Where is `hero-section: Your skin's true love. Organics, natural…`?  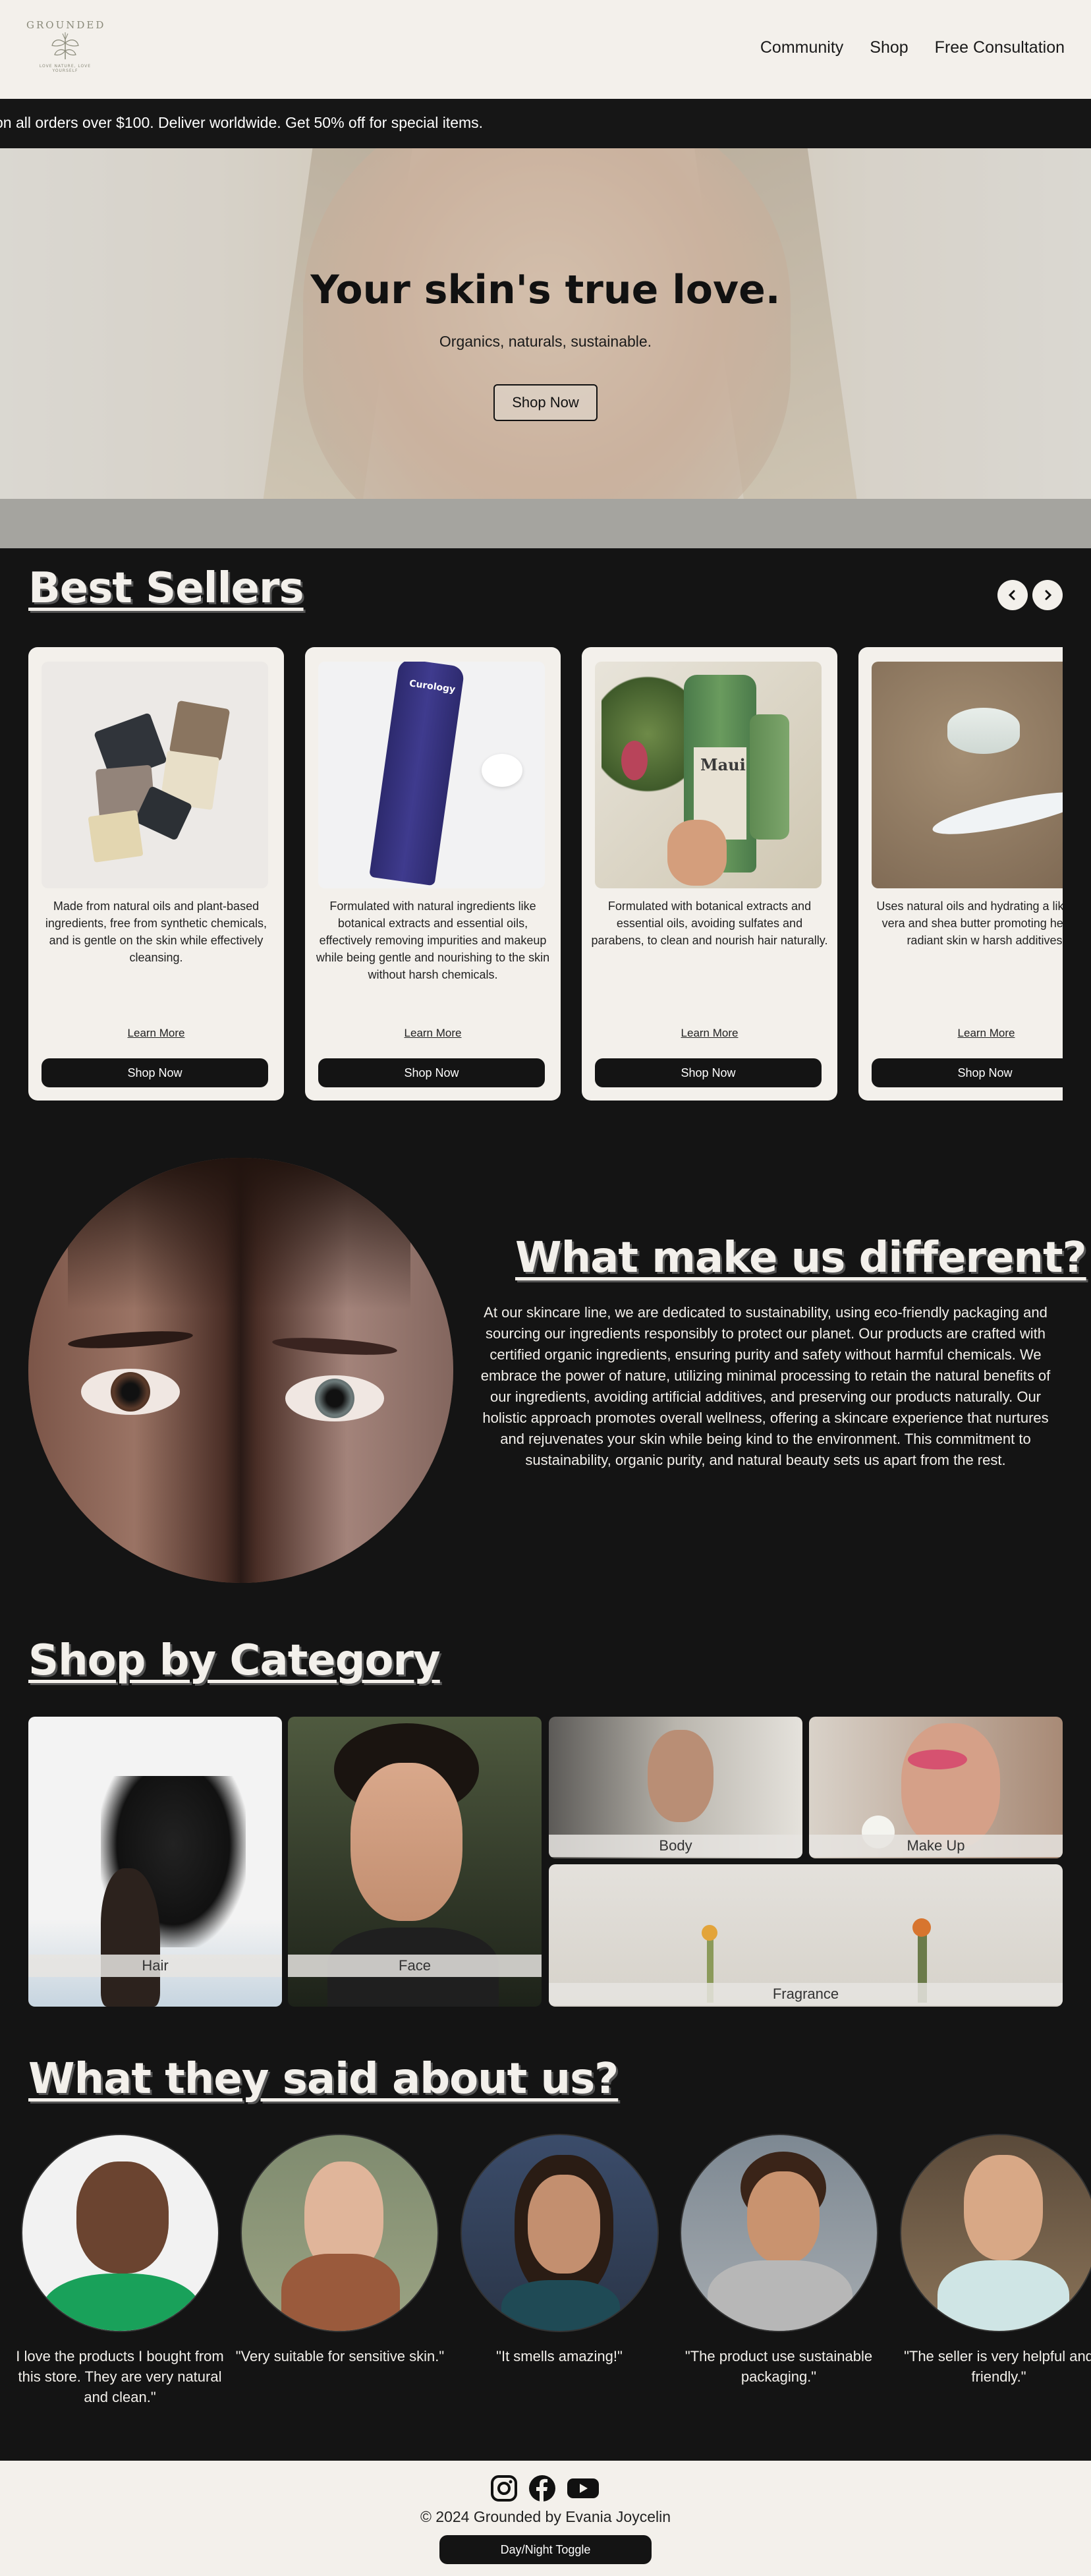
hero-section: Your skin's true love. Organics, natural… is located at coordinates (545, 324).